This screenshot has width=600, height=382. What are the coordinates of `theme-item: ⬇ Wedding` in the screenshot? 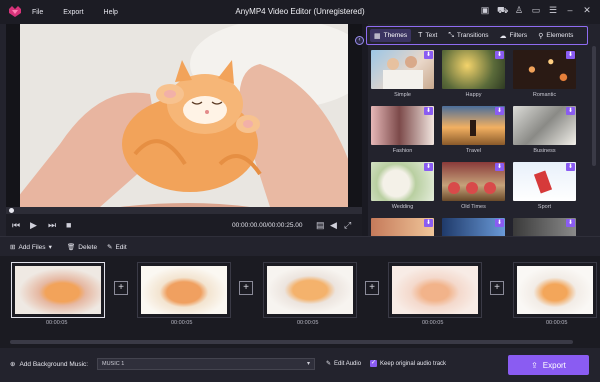 It's located at (402, 186).